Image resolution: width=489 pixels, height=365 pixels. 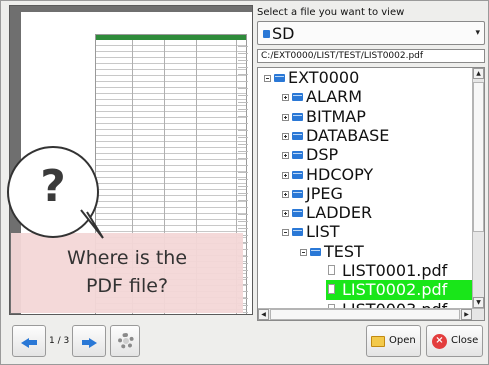 What do you see at coordinates (263, 314) in the screenshot?
I see `scroll-left-icon: ◀` at bounding box center [263, 314].